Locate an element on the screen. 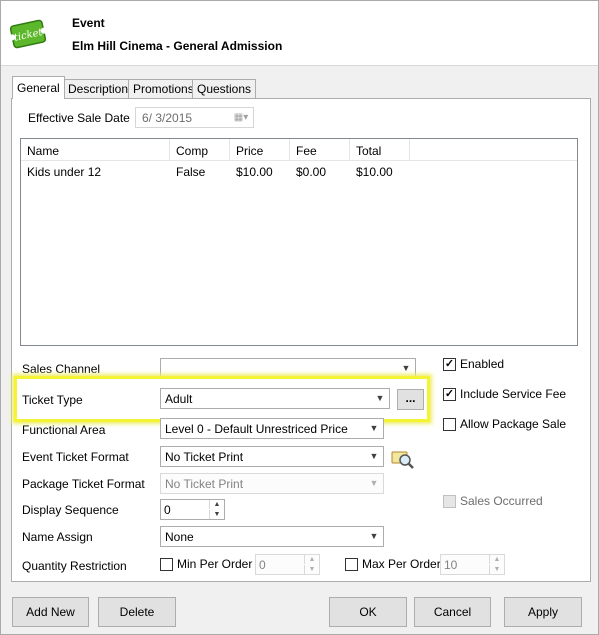 The height and width of the screenshot is (635, 599). add-new-button: Add New is located at coordinates (50, 612).